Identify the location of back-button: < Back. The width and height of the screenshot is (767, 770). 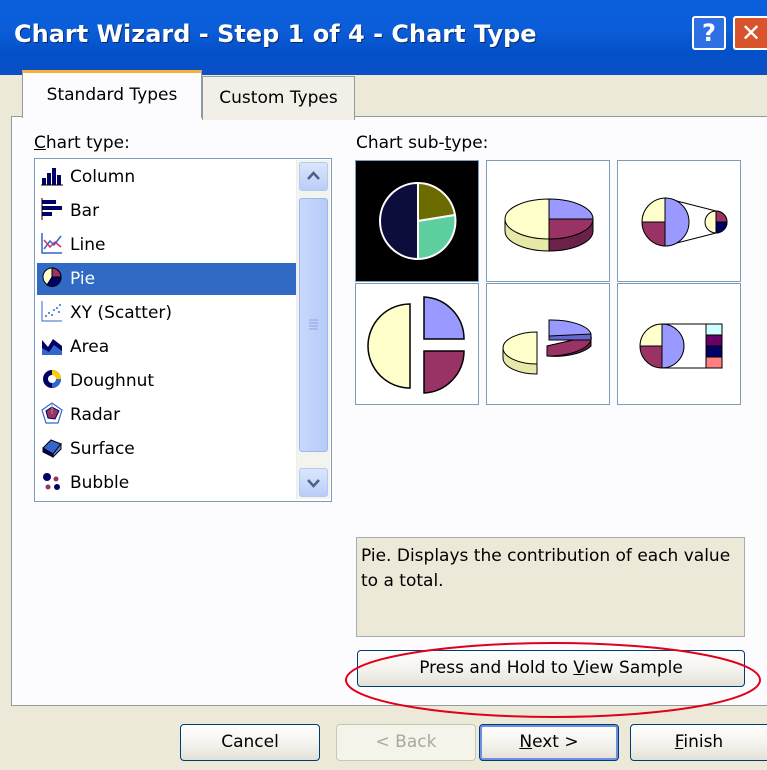
(406, 742).